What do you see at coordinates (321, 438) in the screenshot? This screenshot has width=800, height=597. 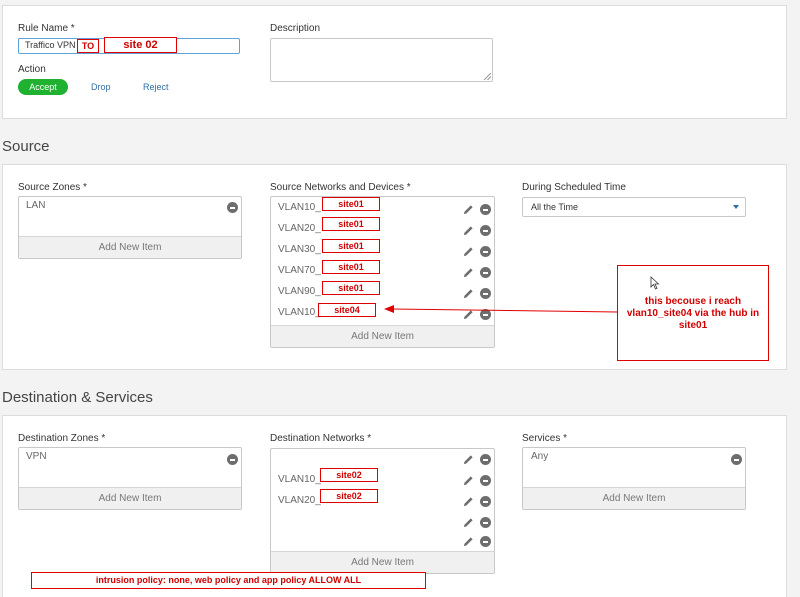 I see `destination-networks-label: Destination Networks *` at bounding box center [321, 438].